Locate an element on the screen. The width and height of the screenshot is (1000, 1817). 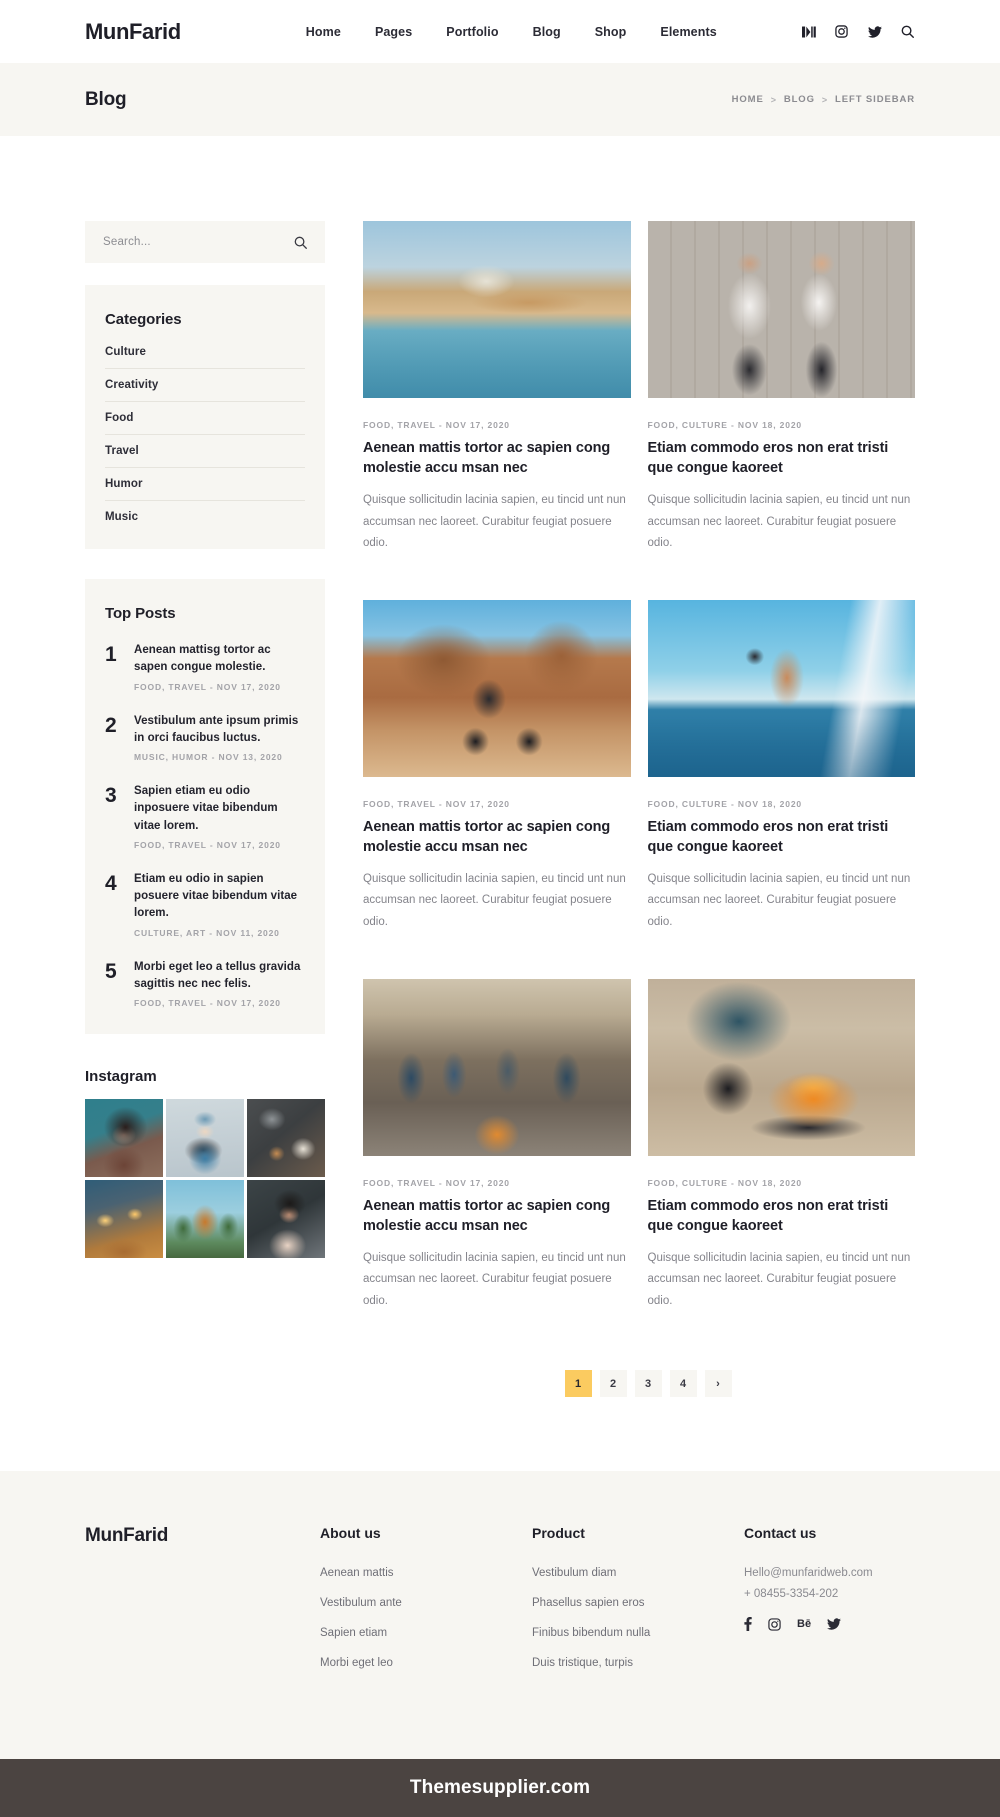
category-item-creativity: Creativity is located at coordinates (205, 385).